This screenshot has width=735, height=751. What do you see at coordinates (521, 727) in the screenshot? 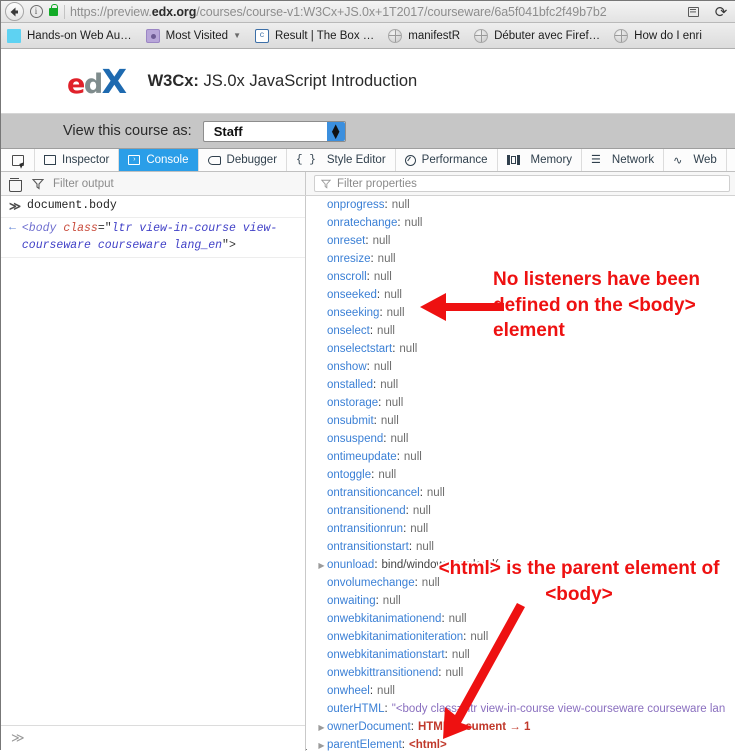
I see `property-row: ▶ ownerDocument: HTMLDocument → 1` at bounding box center [521, 727].